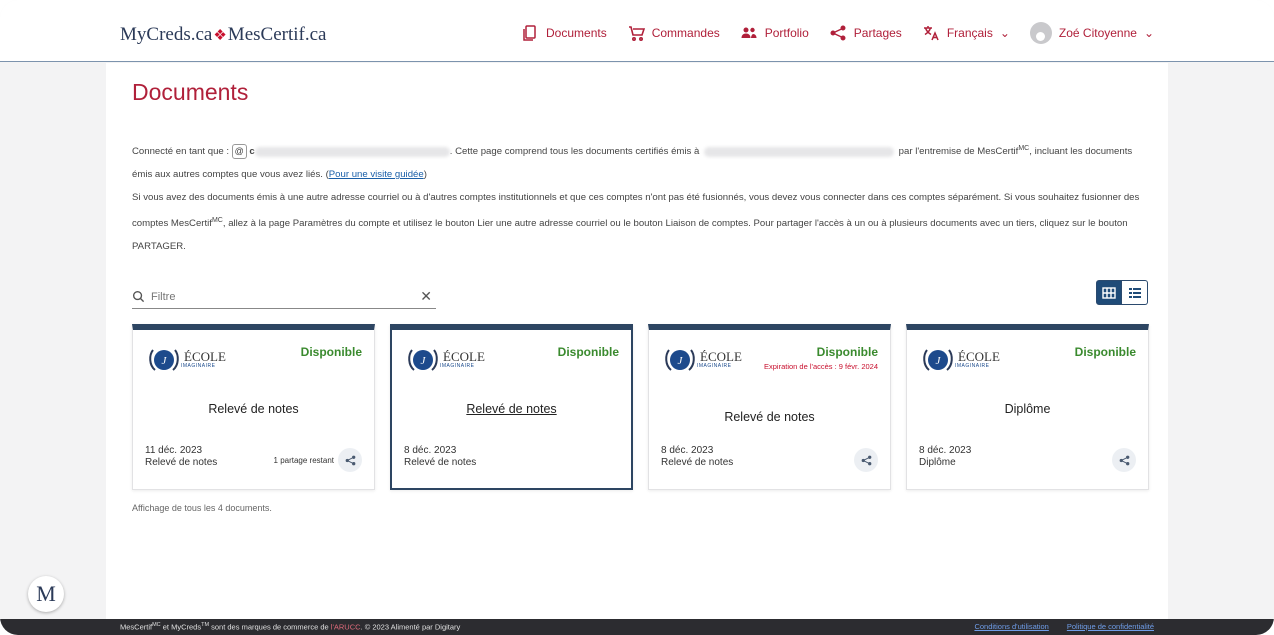 The image size is (1274, 635). I want to click on filter-input, so click(276, 296).